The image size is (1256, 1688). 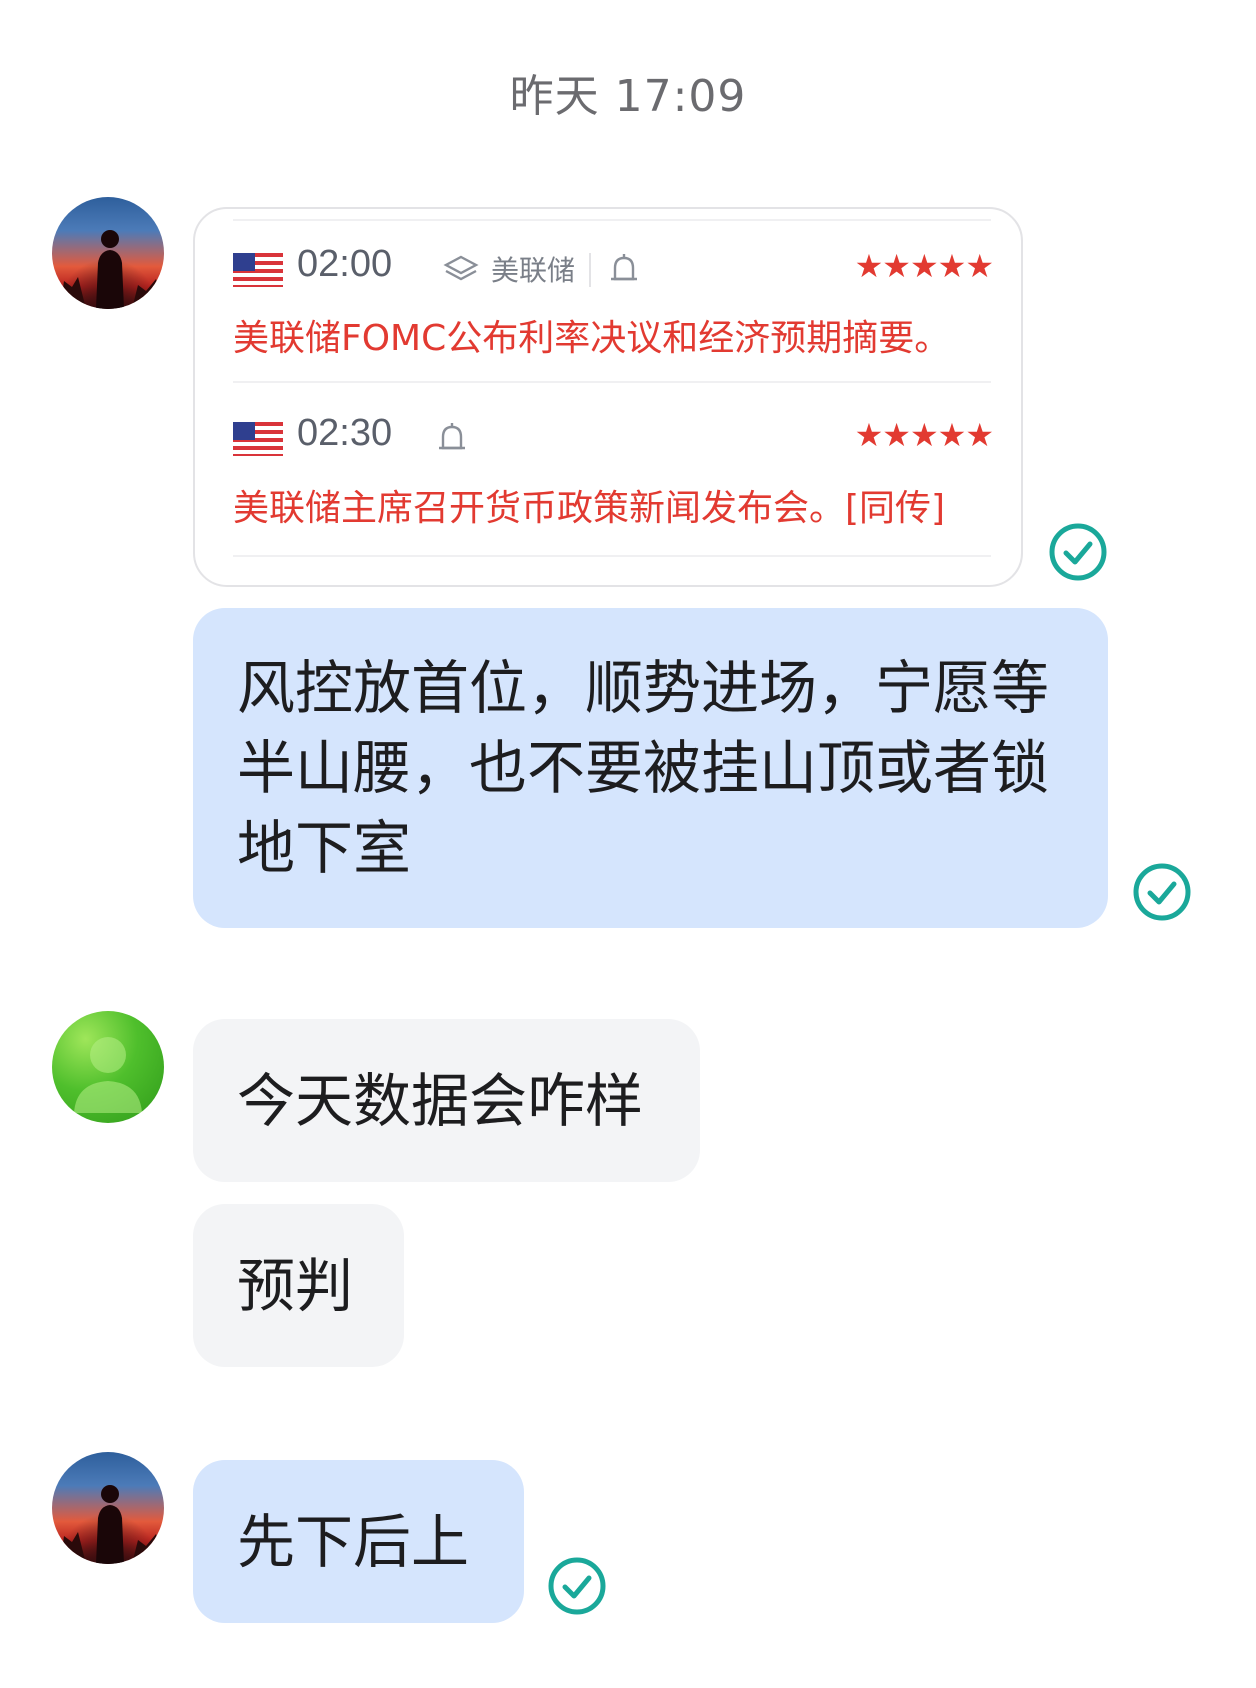 What do you see at coordinates (613, 438) in the screenshot?
I see `event-row-2: 02:30 ★★★★★` at bounding box center [613, 438].